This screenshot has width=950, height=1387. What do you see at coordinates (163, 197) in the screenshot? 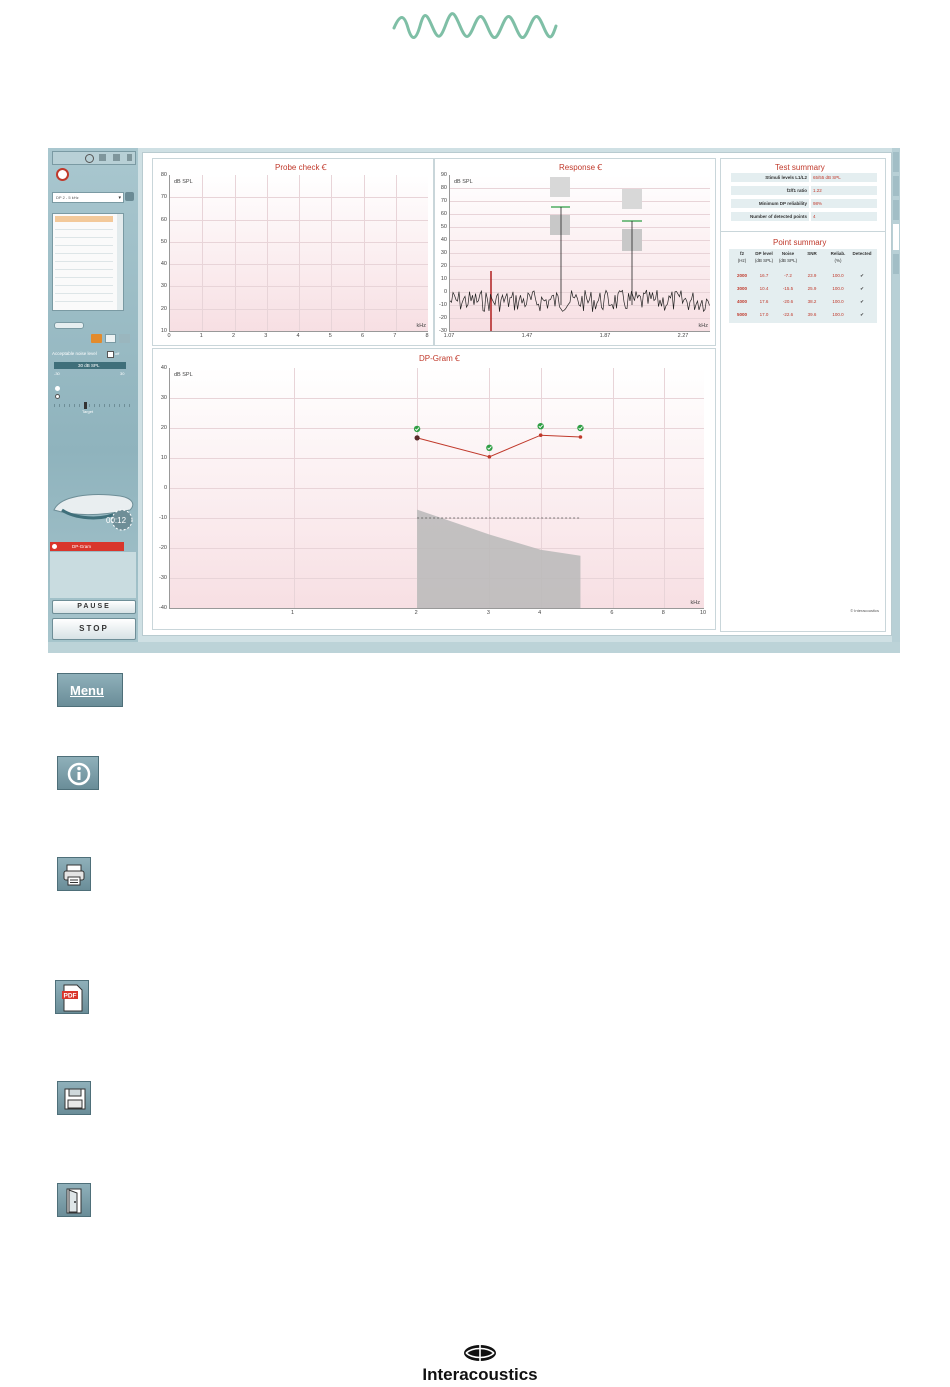
I see `probe-check-y-tick-label: 70` at bounding box center [163, 197].